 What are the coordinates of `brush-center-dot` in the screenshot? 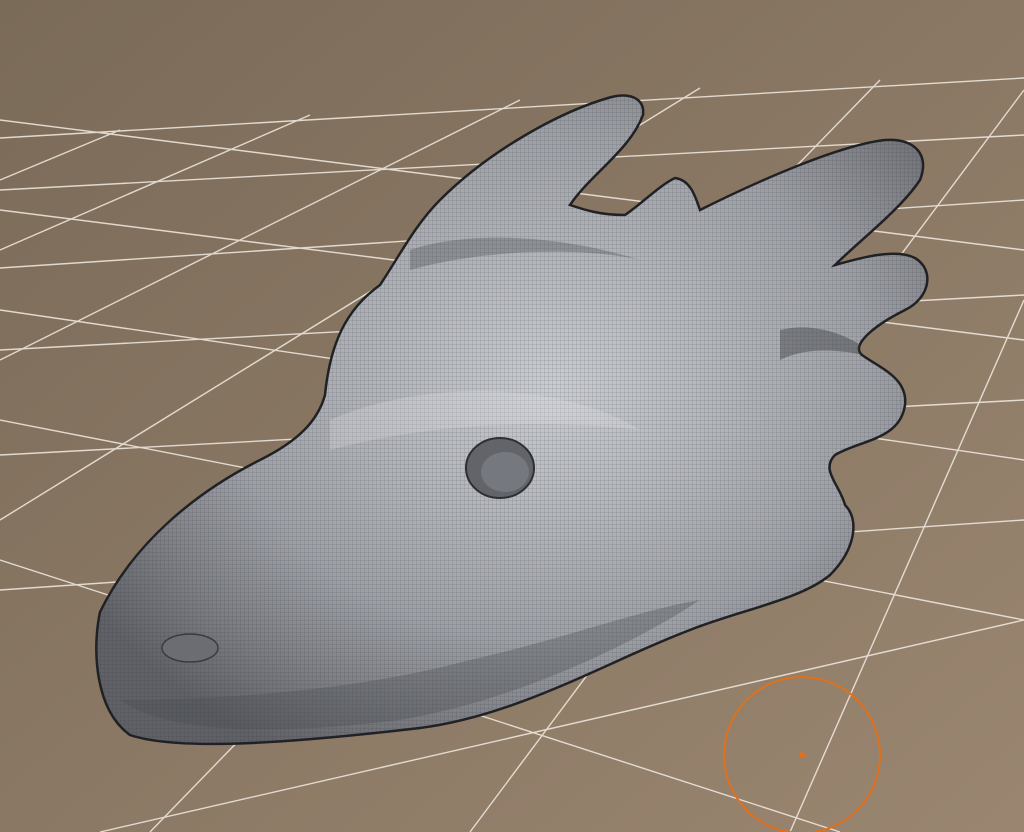 It's located at (802, 755).